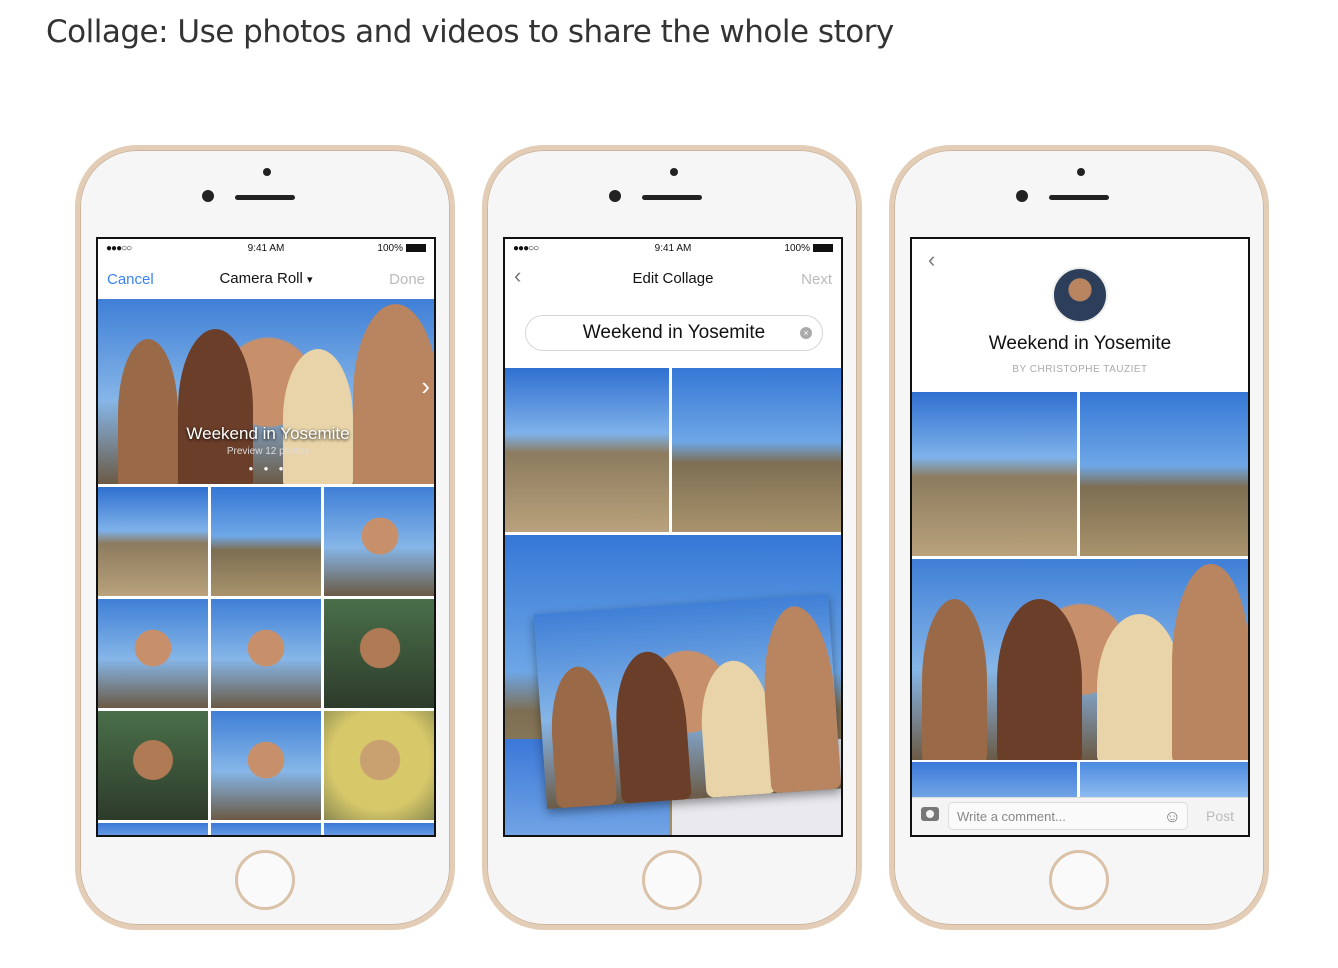  Describe the element at coordinates (407, 279) in the screenshot. I see `done-button: Done` at that location.